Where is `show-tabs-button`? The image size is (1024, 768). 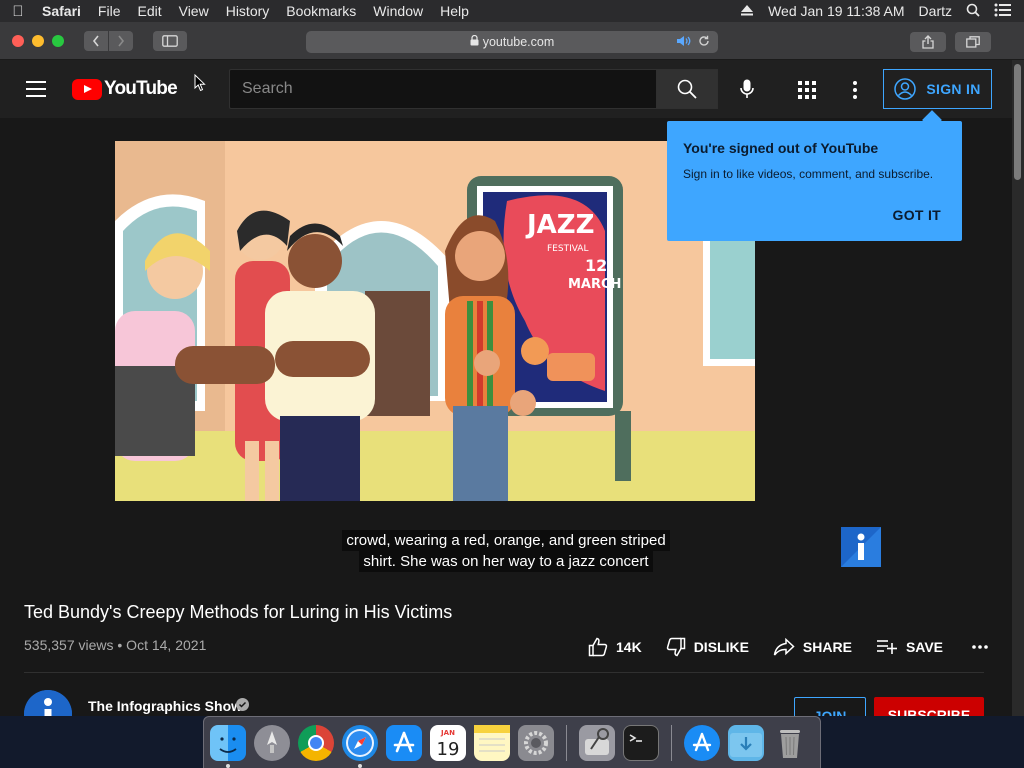
show-tabs-button is located at coordinates (973, 42).